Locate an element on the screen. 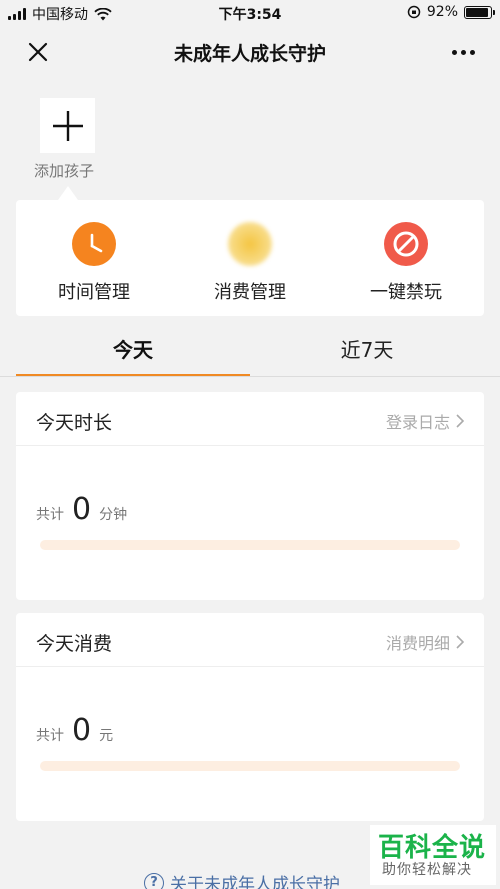 The image size is (500, 889). tabs-divider is located at coordinates (250, 376).